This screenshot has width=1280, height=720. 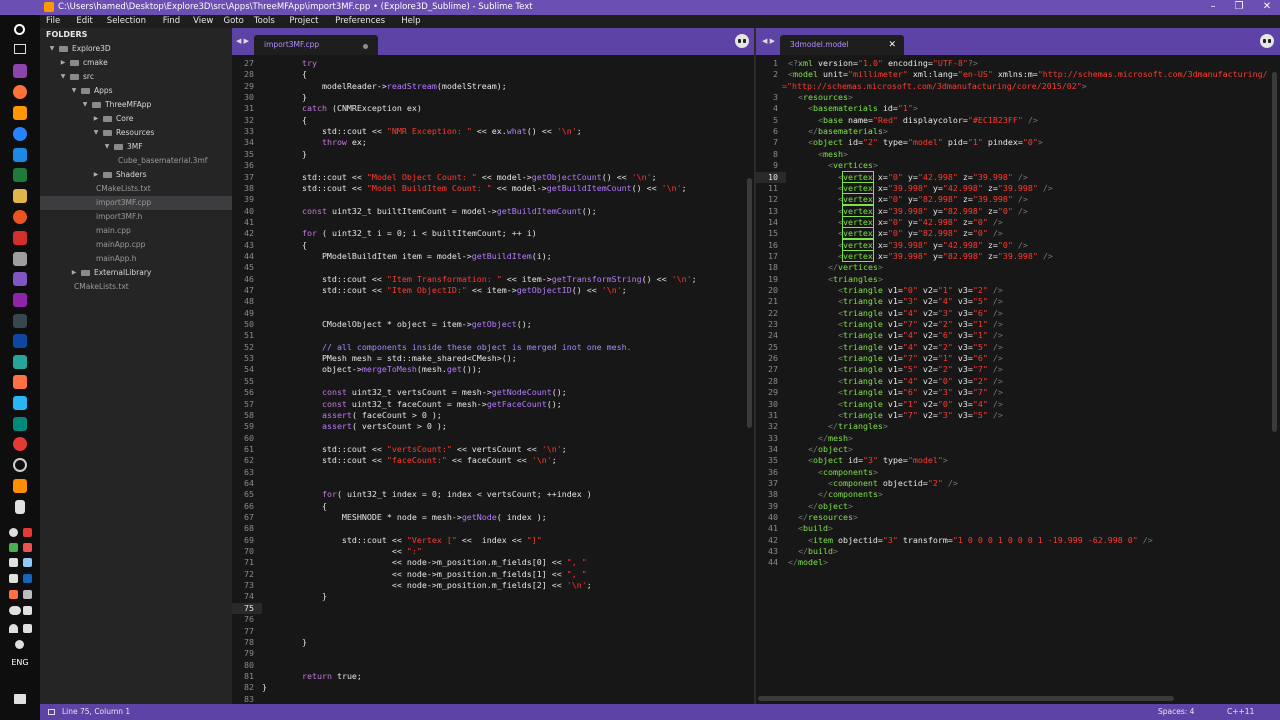 What do you see at coordinates (136, 217) in the screenshot?
I see `sidebar-file: import3MF.h` at bounding box center [136, 217].